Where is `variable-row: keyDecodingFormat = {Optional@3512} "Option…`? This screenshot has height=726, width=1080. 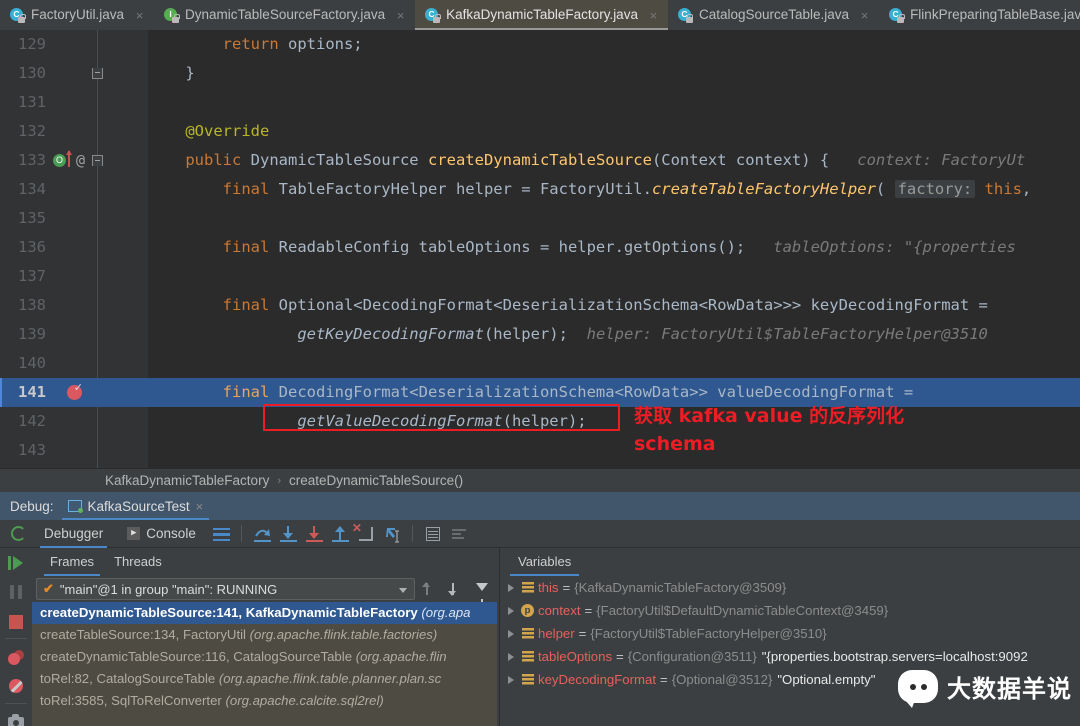 variable-row: keyDecodingFormat = {Optional@3512} "Option… is located at coordinates (790, 679).